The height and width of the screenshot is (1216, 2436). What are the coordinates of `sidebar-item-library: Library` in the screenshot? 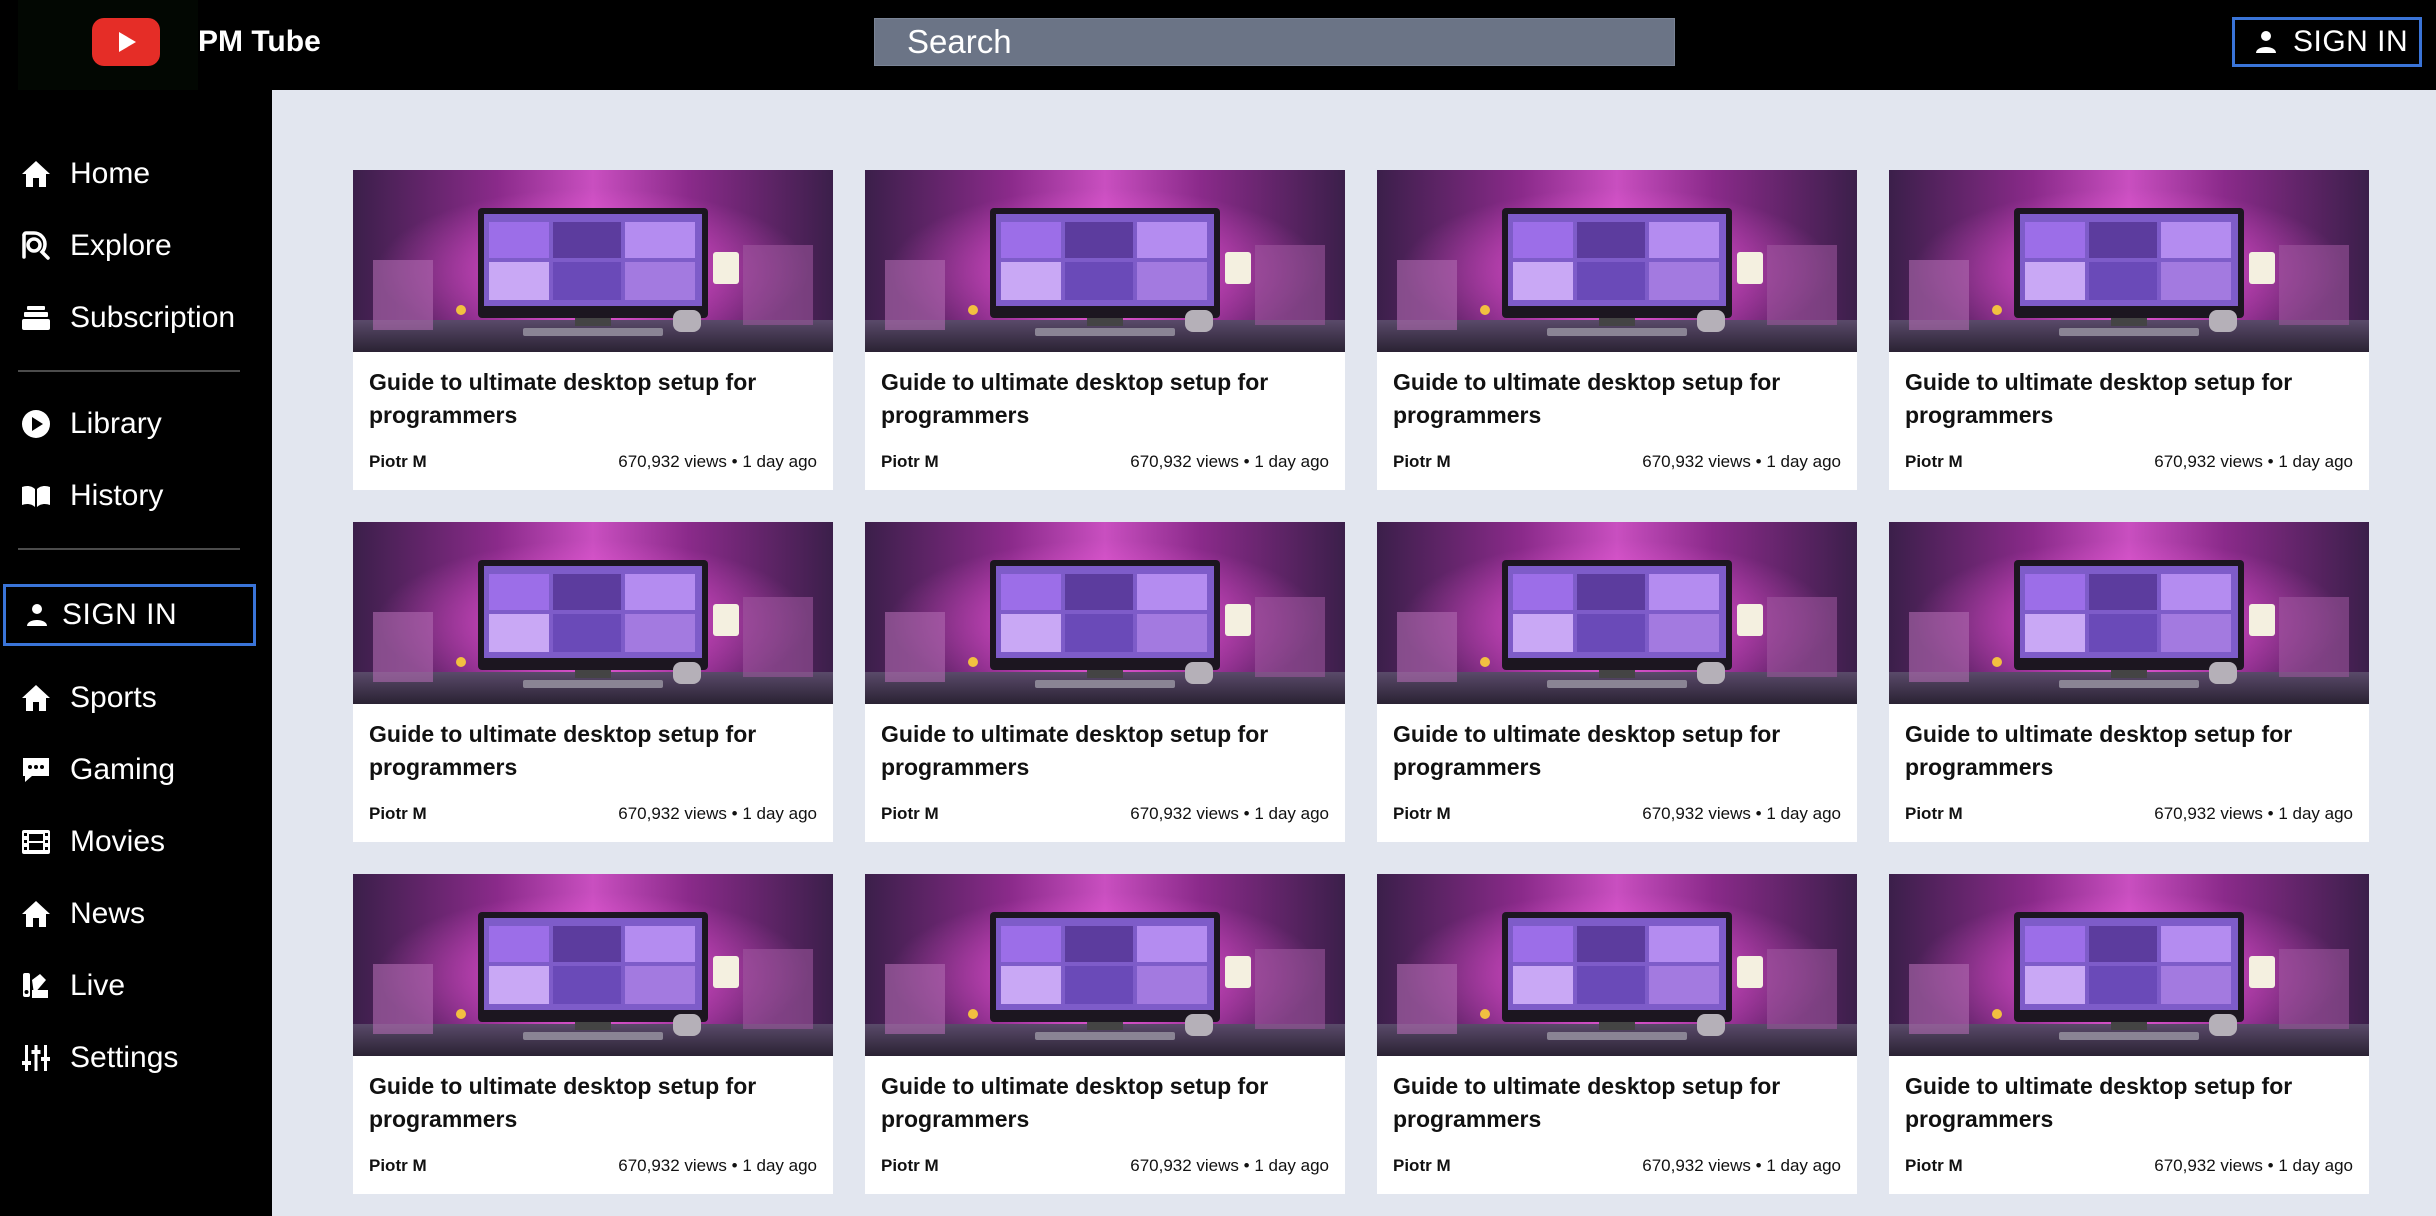 It's located at (136, 424).